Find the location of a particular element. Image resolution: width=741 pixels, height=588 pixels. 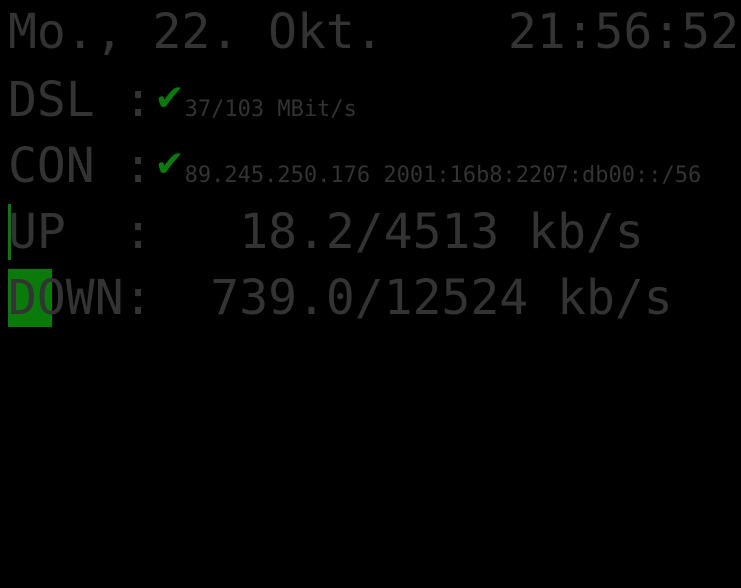

down-label: DOWN: is located at coordinates (80, 298).